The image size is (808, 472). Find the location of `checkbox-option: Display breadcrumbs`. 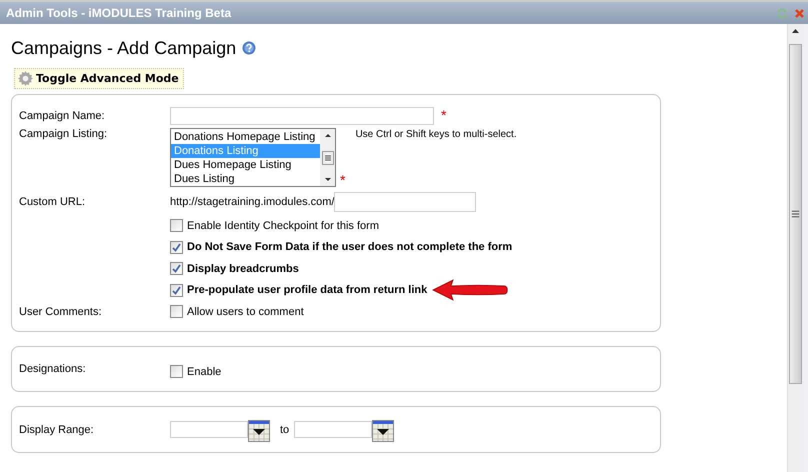

checkbox-option: Display breadcrumbs is located at coordinates (234, 269).